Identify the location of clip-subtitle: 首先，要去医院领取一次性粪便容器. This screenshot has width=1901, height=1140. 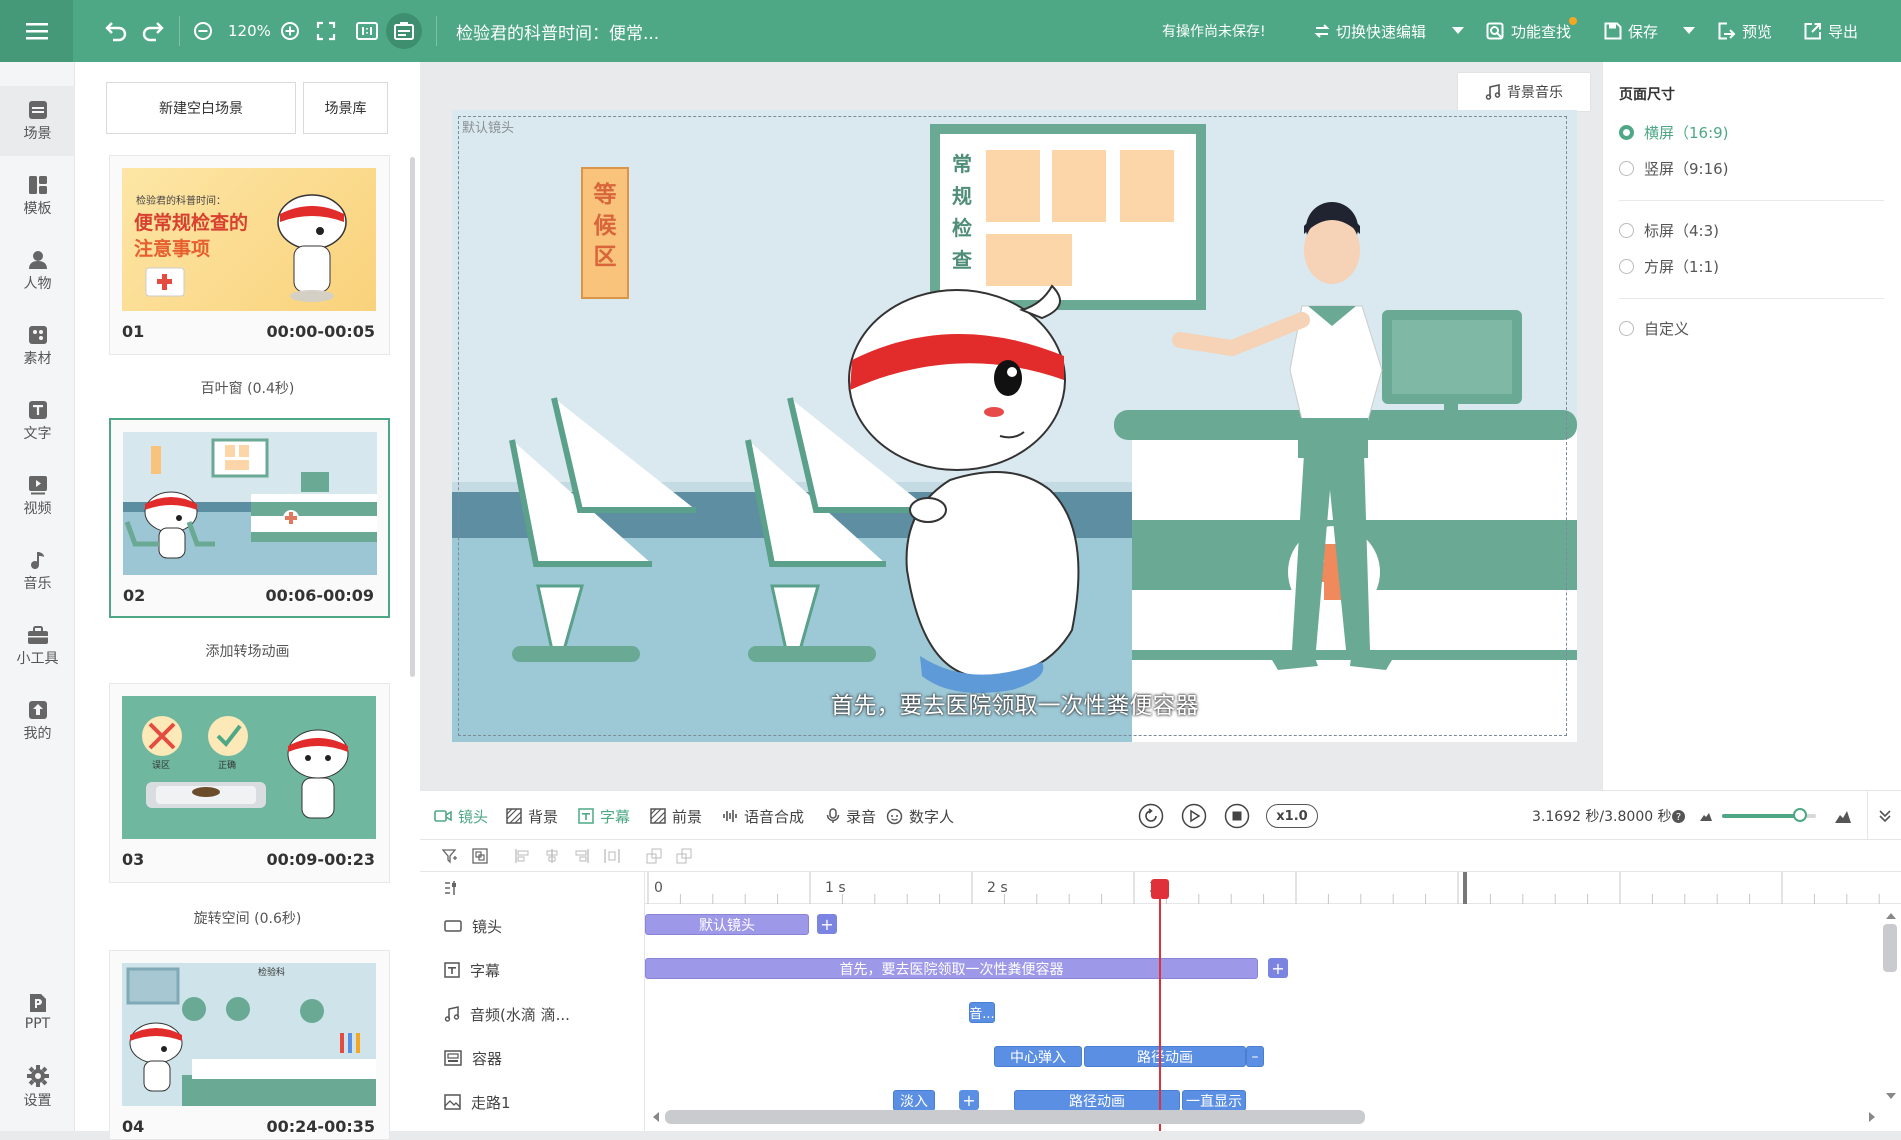
(951, 968).